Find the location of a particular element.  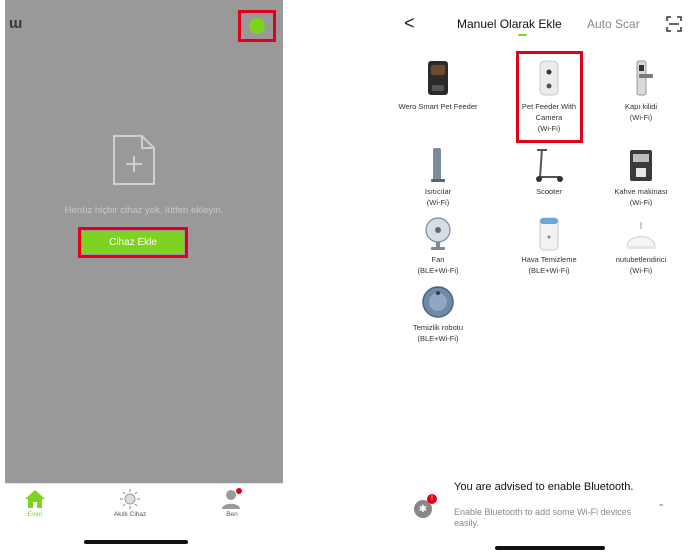

device-name: Kapı kilidi is located at coordinates (641, 106).